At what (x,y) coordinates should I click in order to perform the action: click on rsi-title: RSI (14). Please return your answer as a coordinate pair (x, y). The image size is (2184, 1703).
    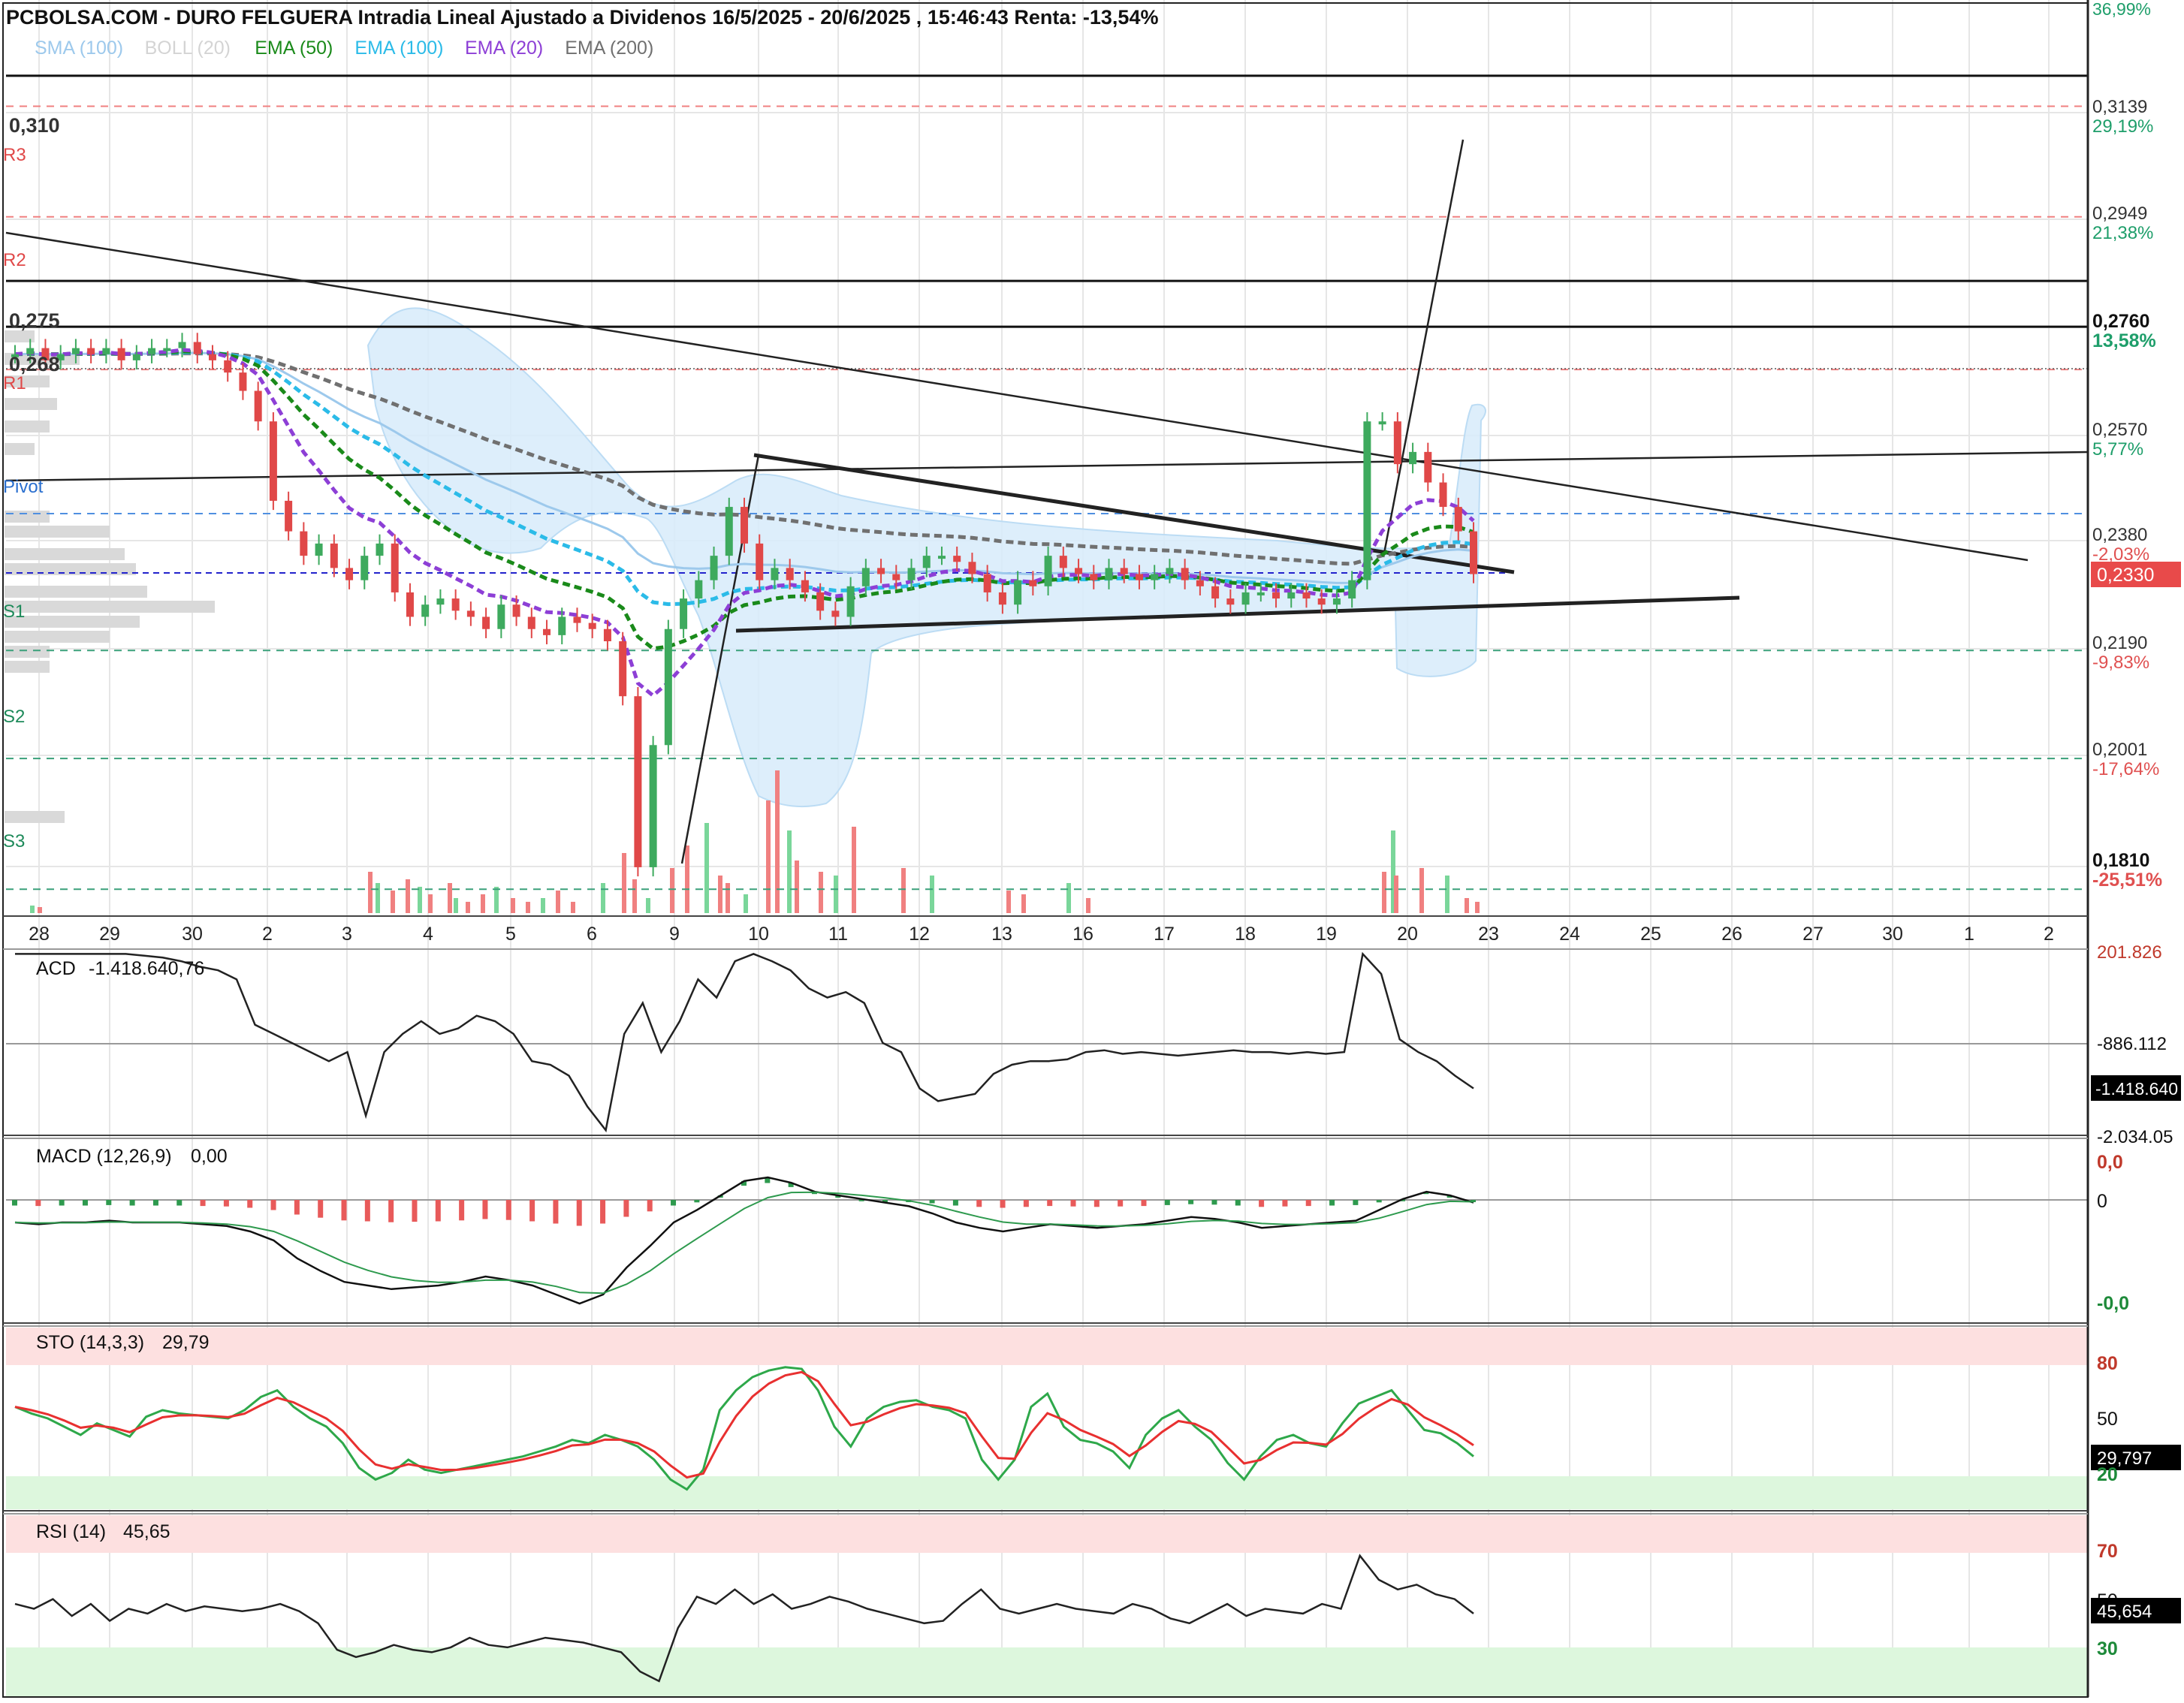
    Looking at the image, I should click on (71, 1531).